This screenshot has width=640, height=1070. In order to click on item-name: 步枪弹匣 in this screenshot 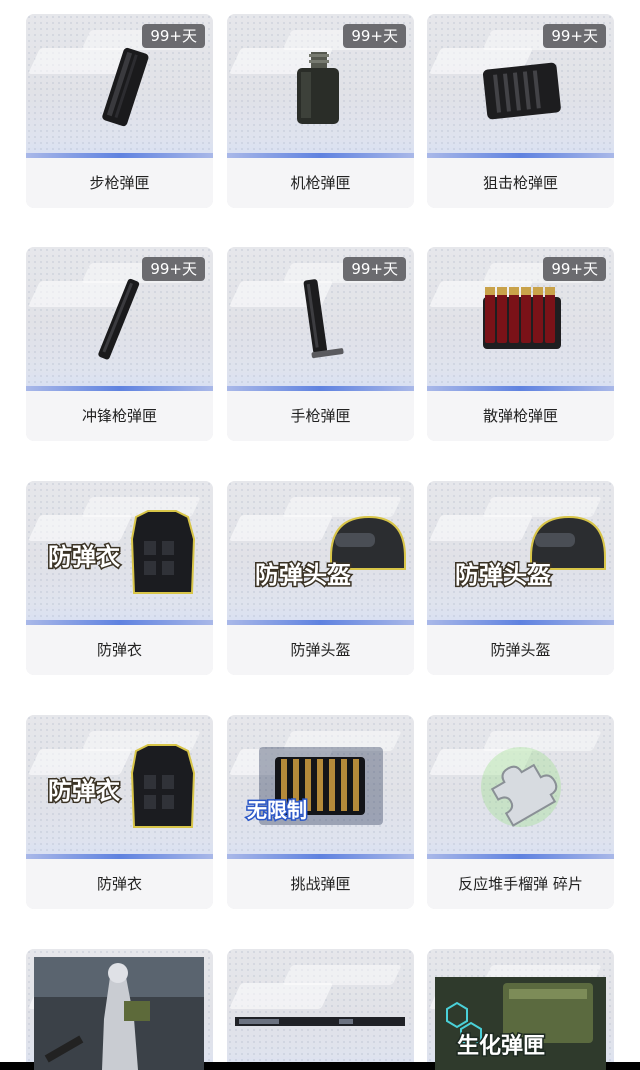, I will do `click(119, 183)`.